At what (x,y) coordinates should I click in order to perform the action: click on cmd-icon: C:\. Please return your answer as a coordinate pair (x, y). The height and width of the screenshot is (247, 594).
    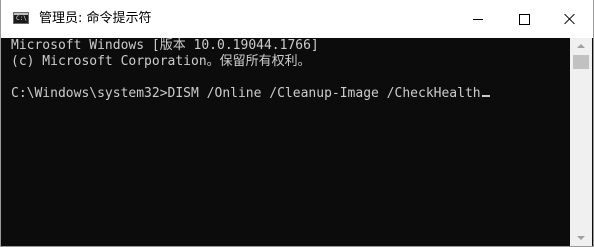
    Looking at the image, I should click on (21, 18).